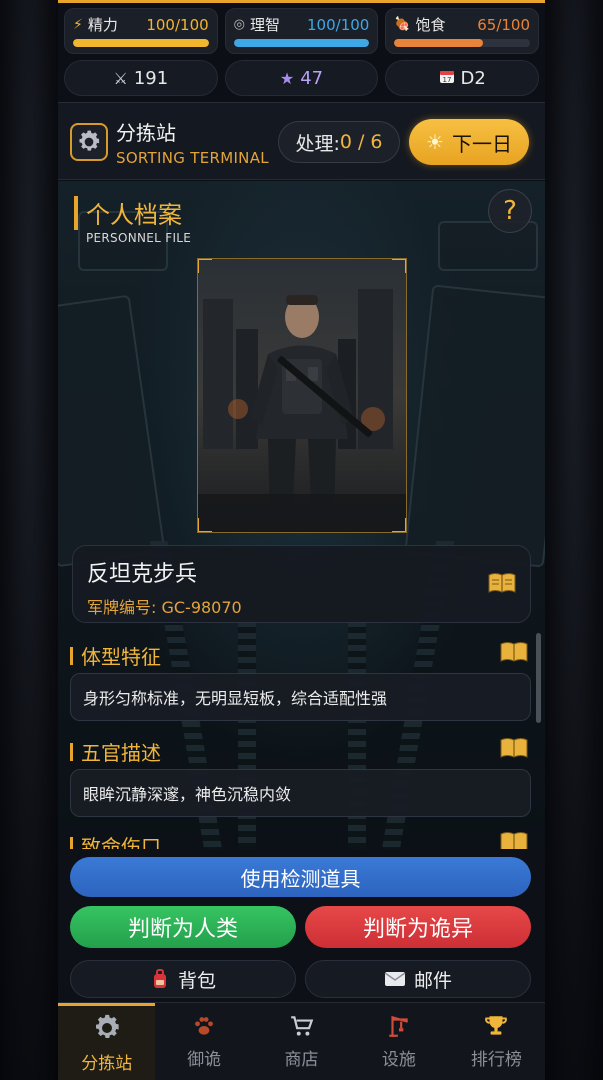 This screenshot has height=1080, width=603. I want to click on stat-sanity: ◎ 理智 100/100, so click(301, 31).